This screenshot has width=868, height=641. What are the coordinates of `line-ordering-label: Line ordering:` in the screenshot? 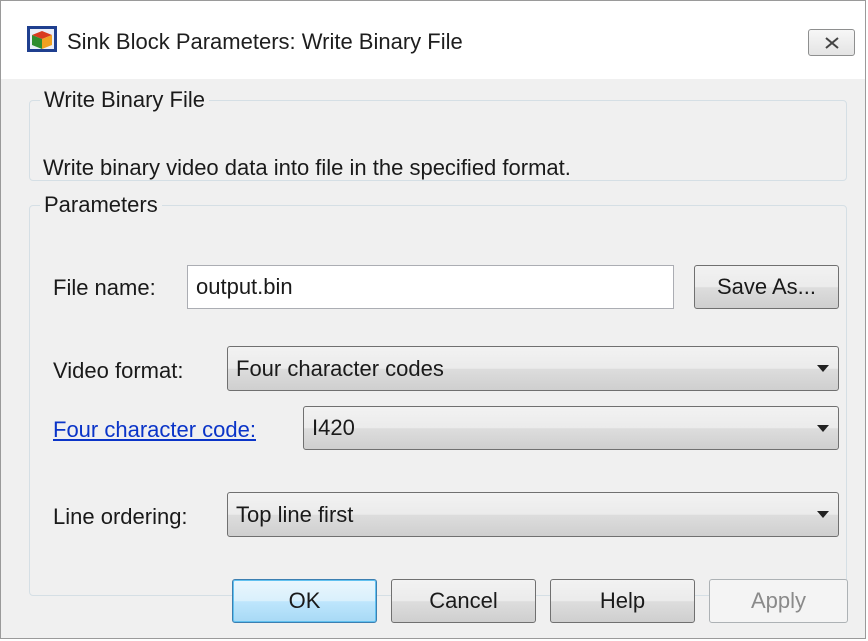 It's located at (120, 516).